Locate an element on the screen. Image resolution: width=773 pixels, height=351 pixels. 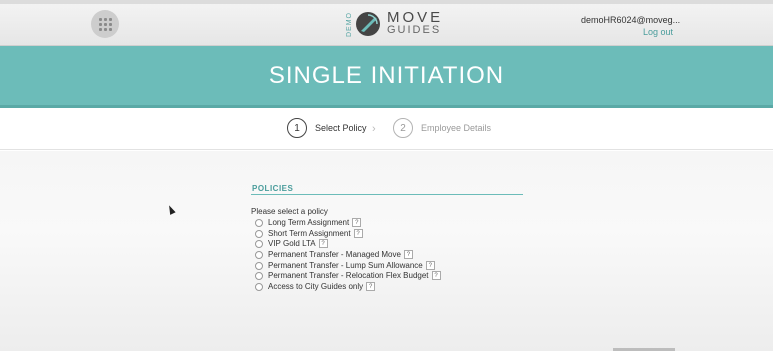
policy-option-label: VIP Gold LTA is located at coordinates (292, 243).